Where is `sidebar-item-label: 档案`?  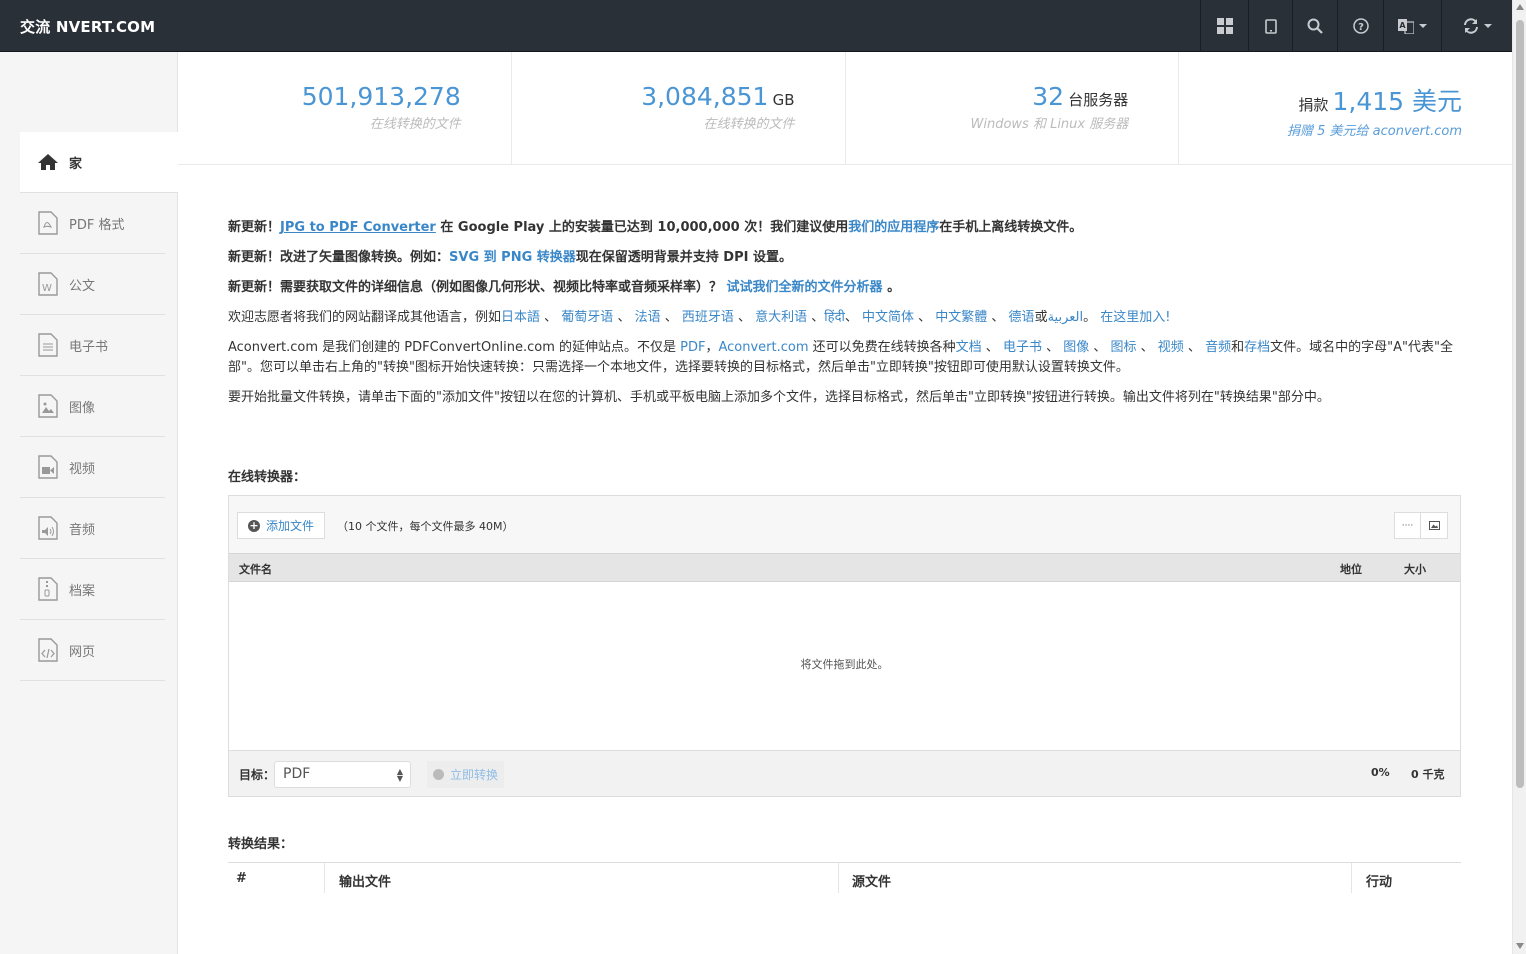
sidebar-item-label: 档案 is located at coordinates (82, 591).